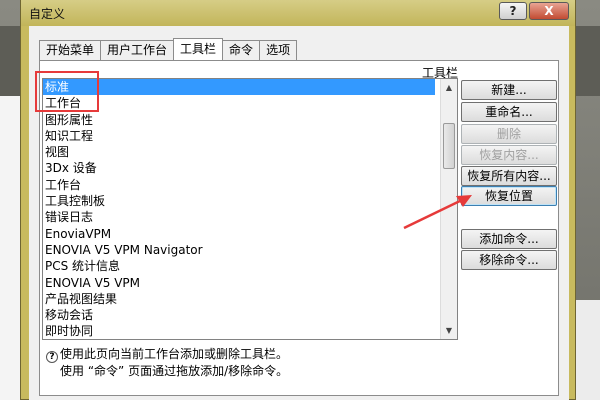 The height and width of the screenshot is (400, 600). Describe the element at coordinates (241, 50) in the screenshot. I see `tab-commands: 命令` at that location.